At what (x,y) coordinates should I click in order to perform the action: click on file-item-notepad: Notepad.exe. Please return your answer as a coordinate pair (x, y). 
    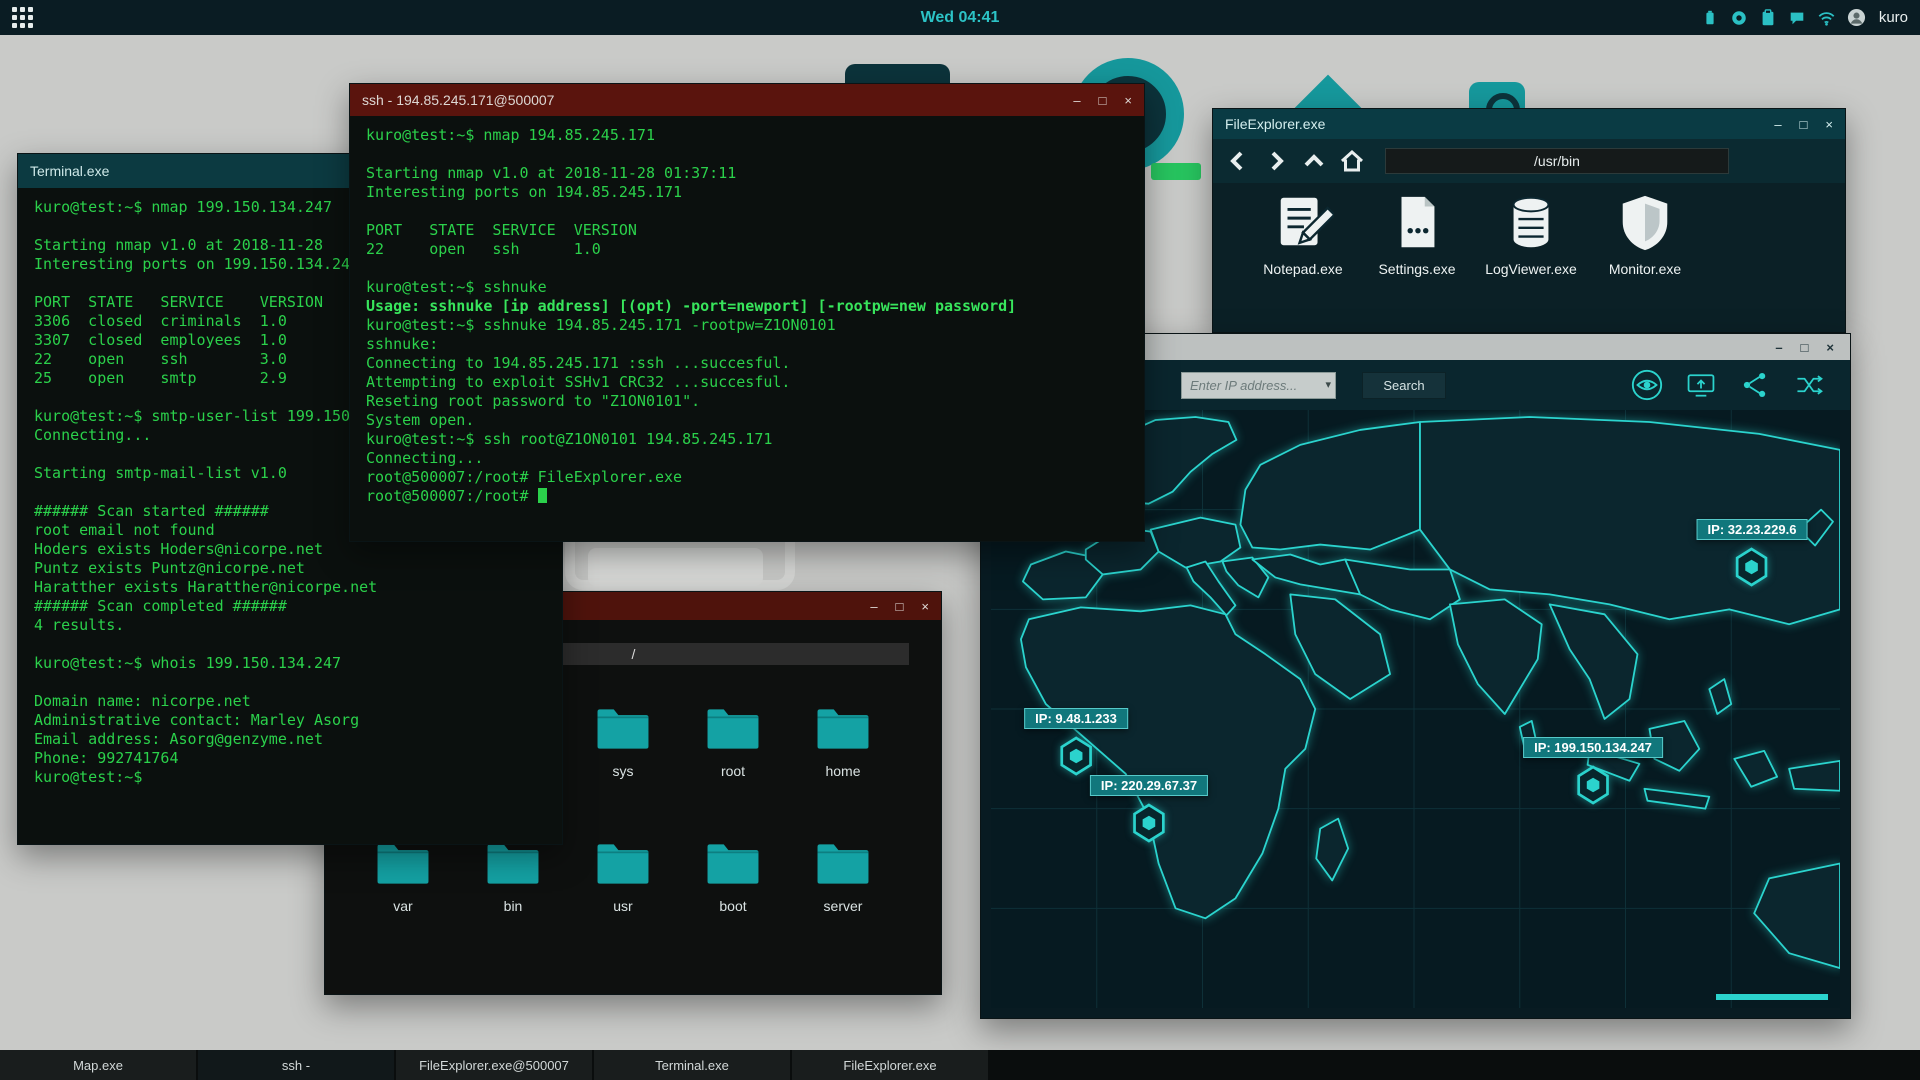
    Looking at the image, I should click on (1303, 234).